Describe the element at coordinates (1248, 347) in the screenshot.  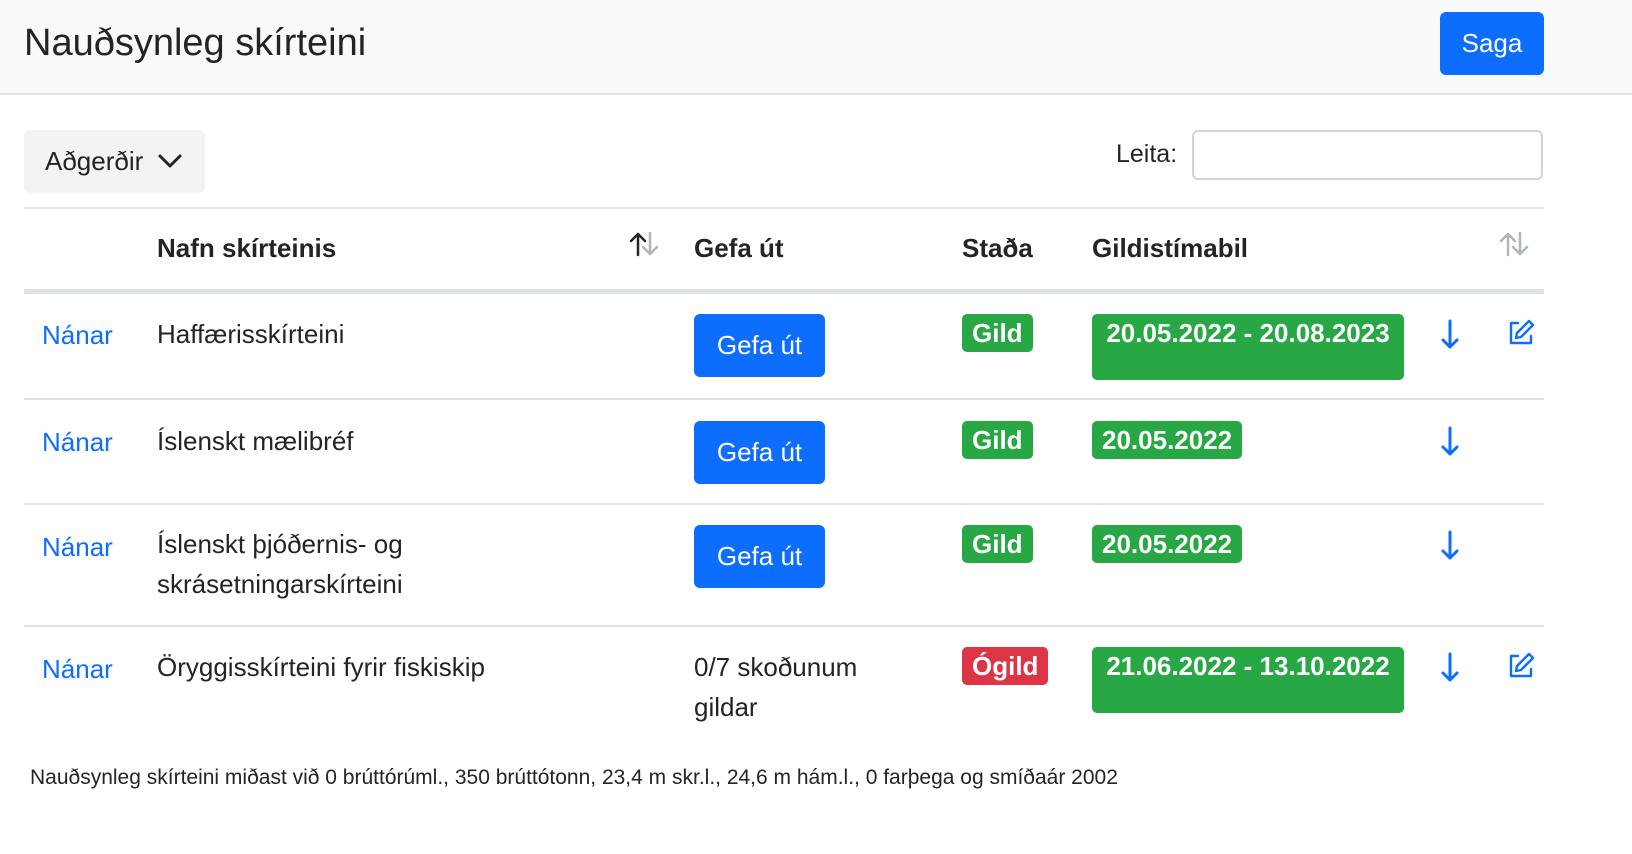
I see `validity-period-badge: 20.05.2022 - 20.08.2023` at that location.